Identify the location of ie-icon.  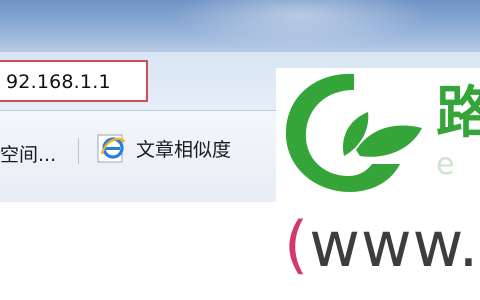
(111, 148).